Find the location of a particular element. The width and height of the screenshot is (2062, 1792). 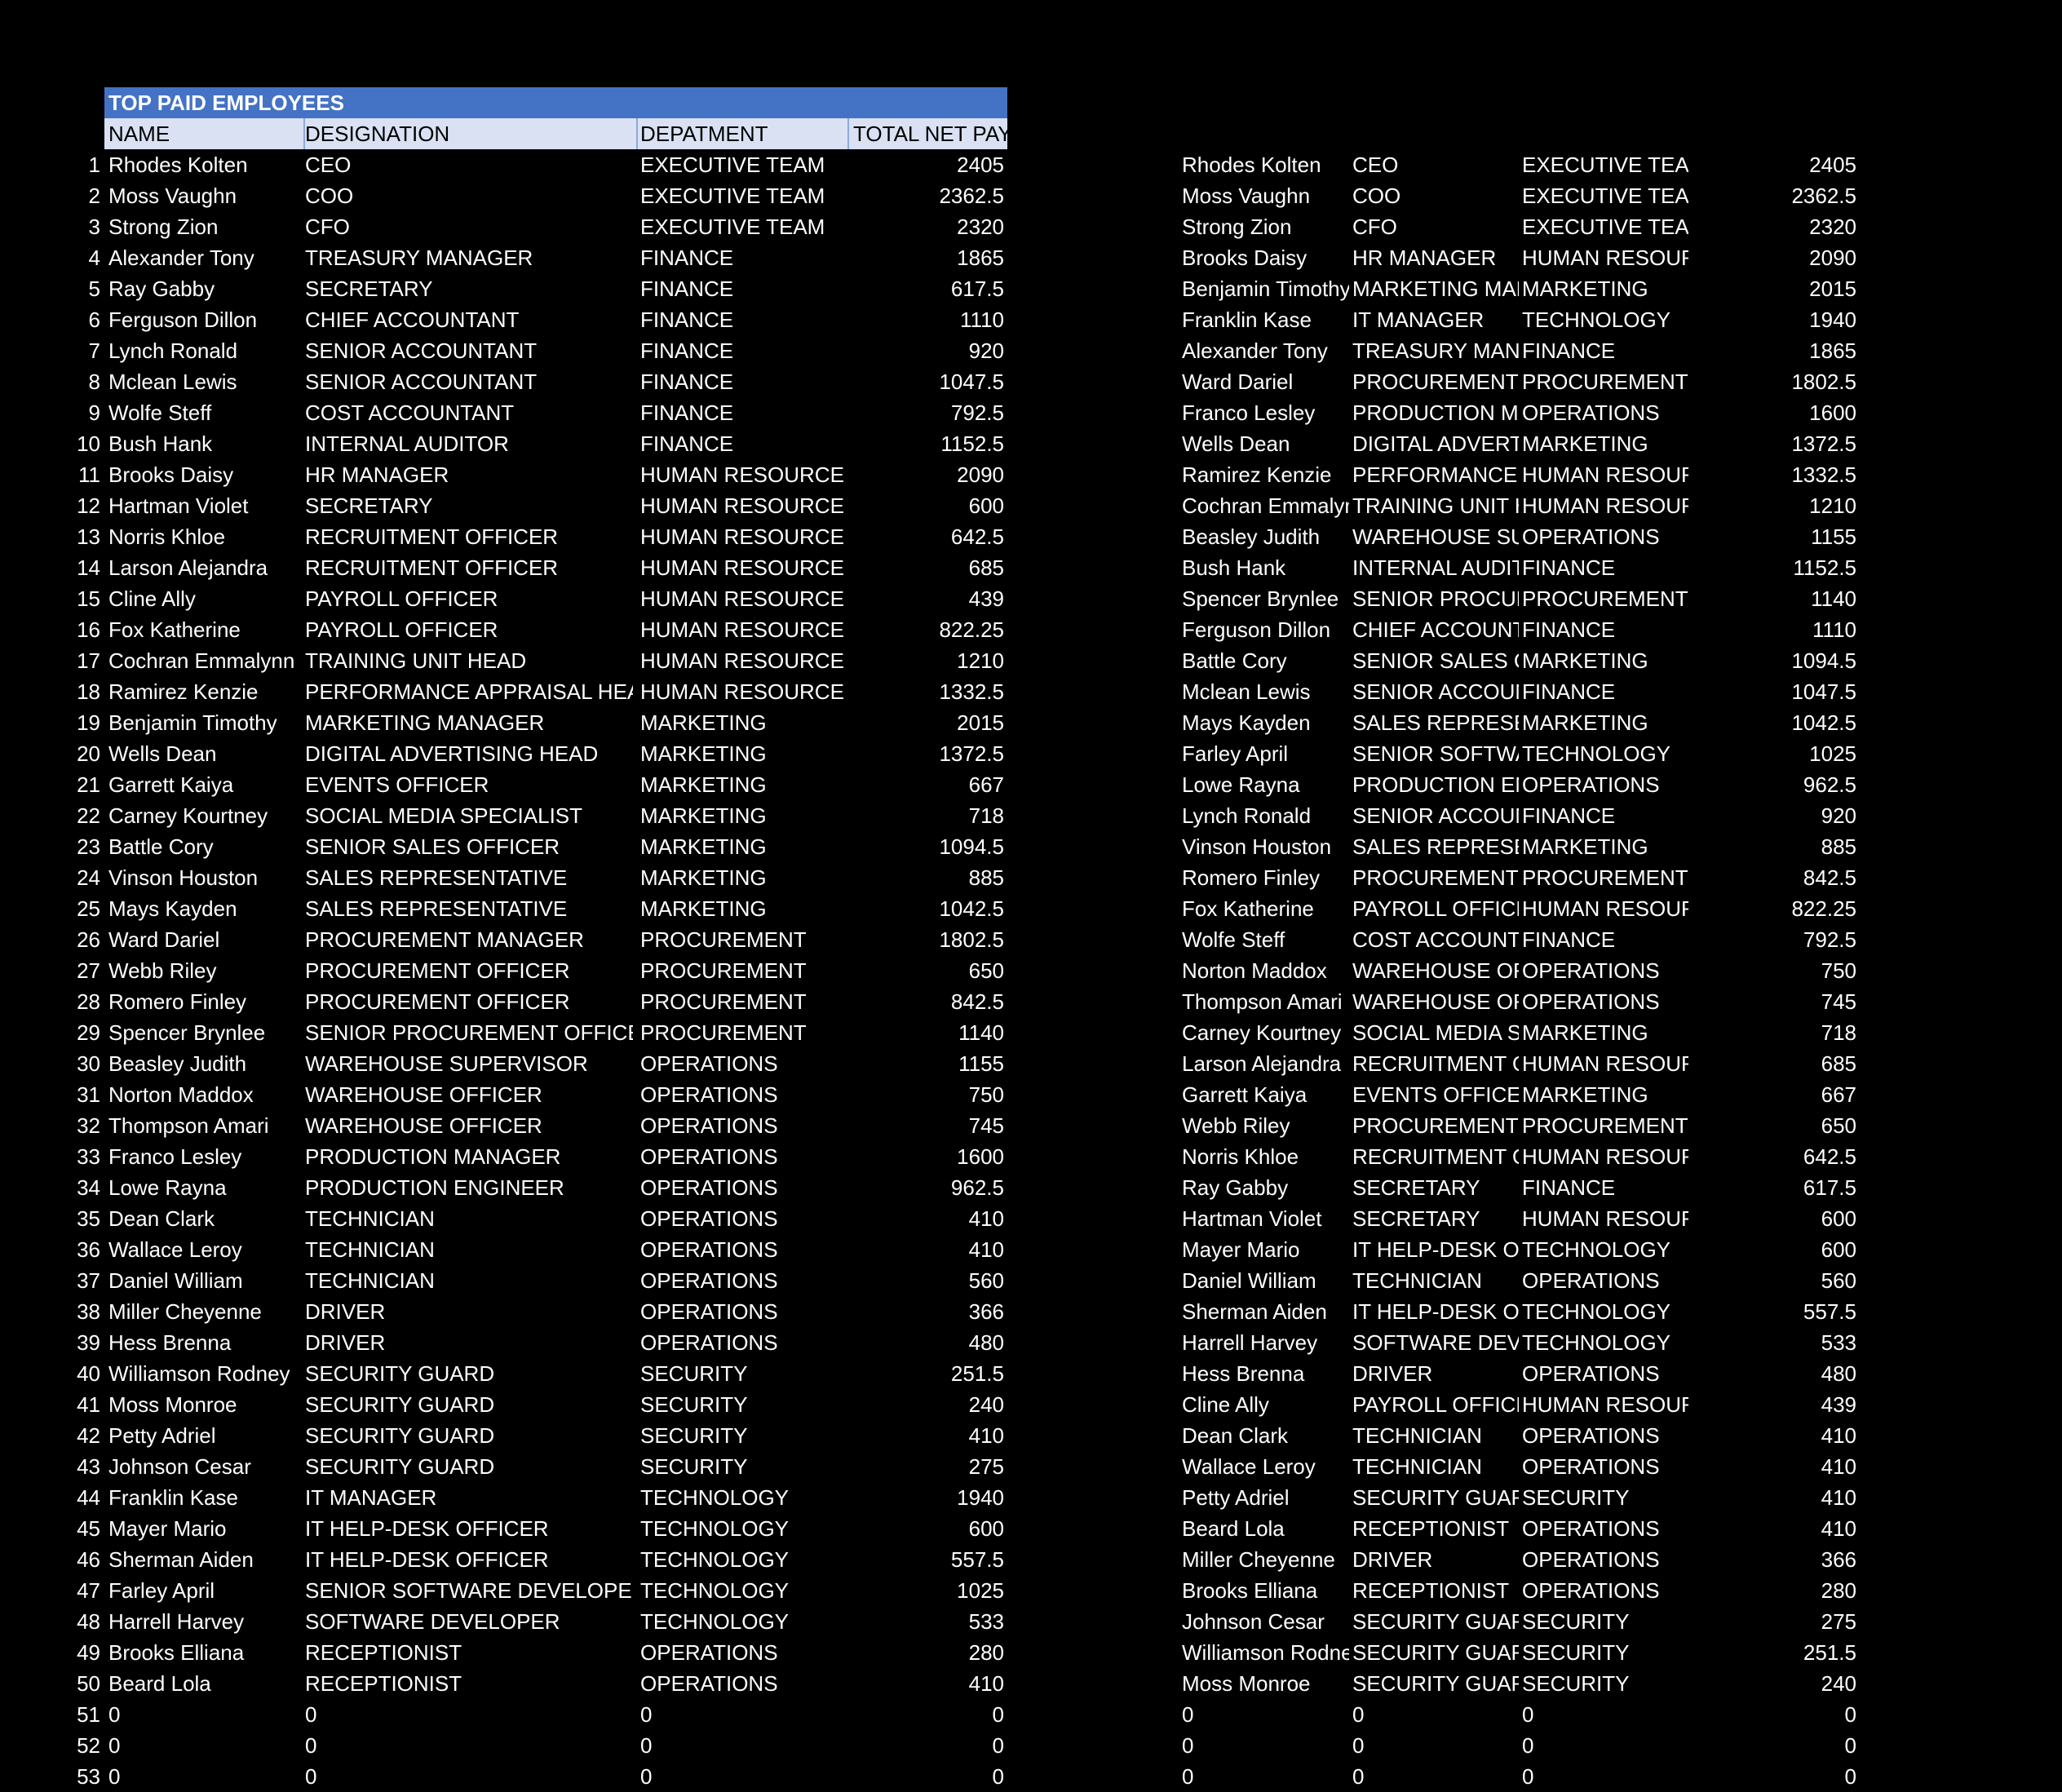

cell-designation: 0 is located at coordinates (469, 1714).